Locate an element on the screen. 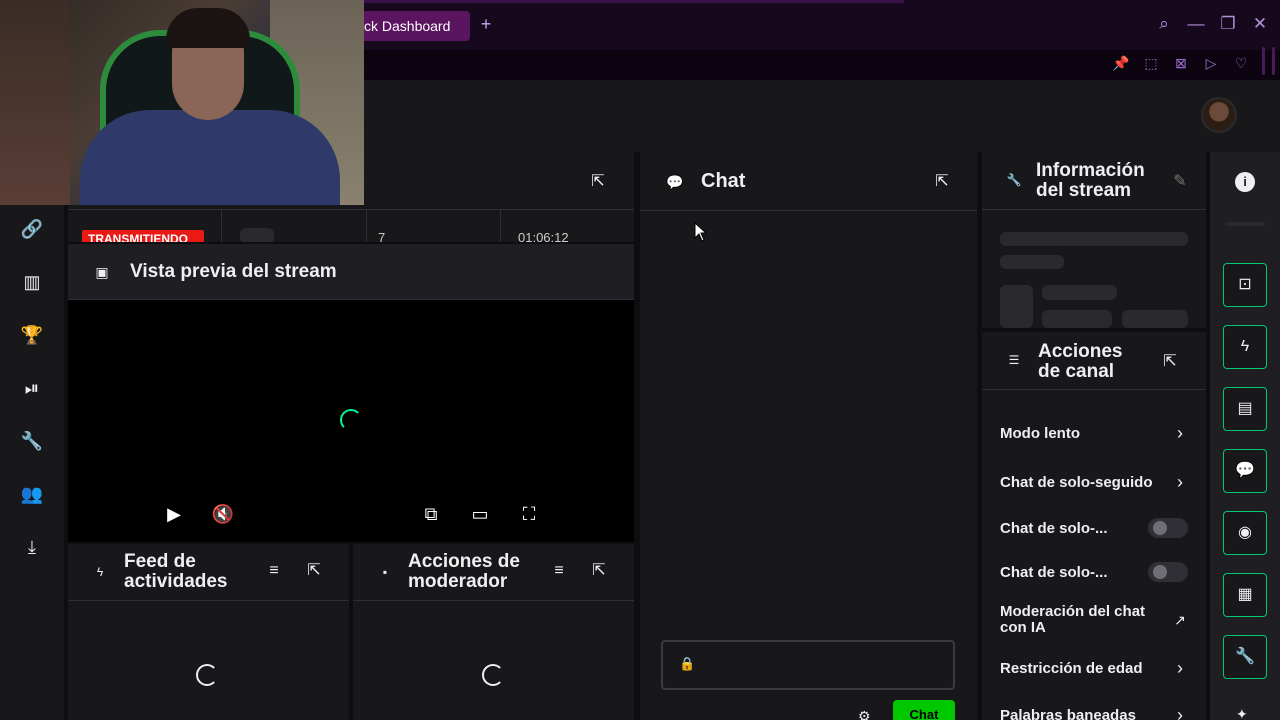  shield-icon: ▪ is located at coordinates (385, 572).